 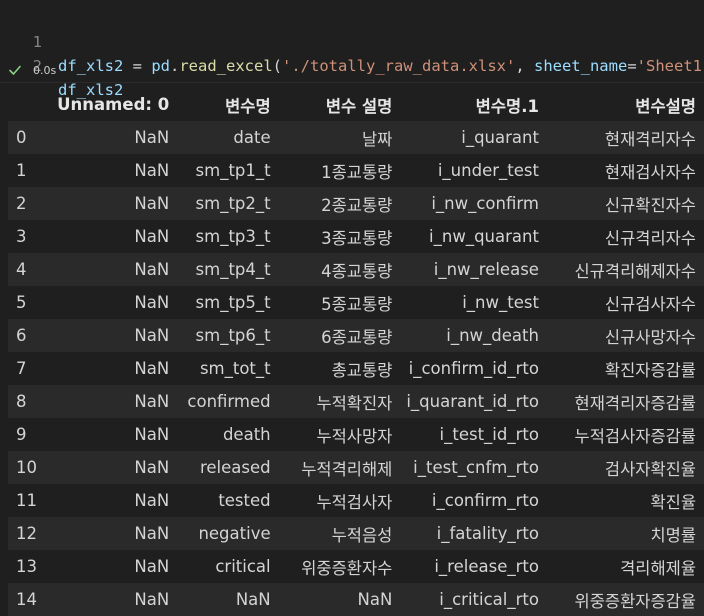 I want to click on row-index: 9, so click(x=21, y=434).